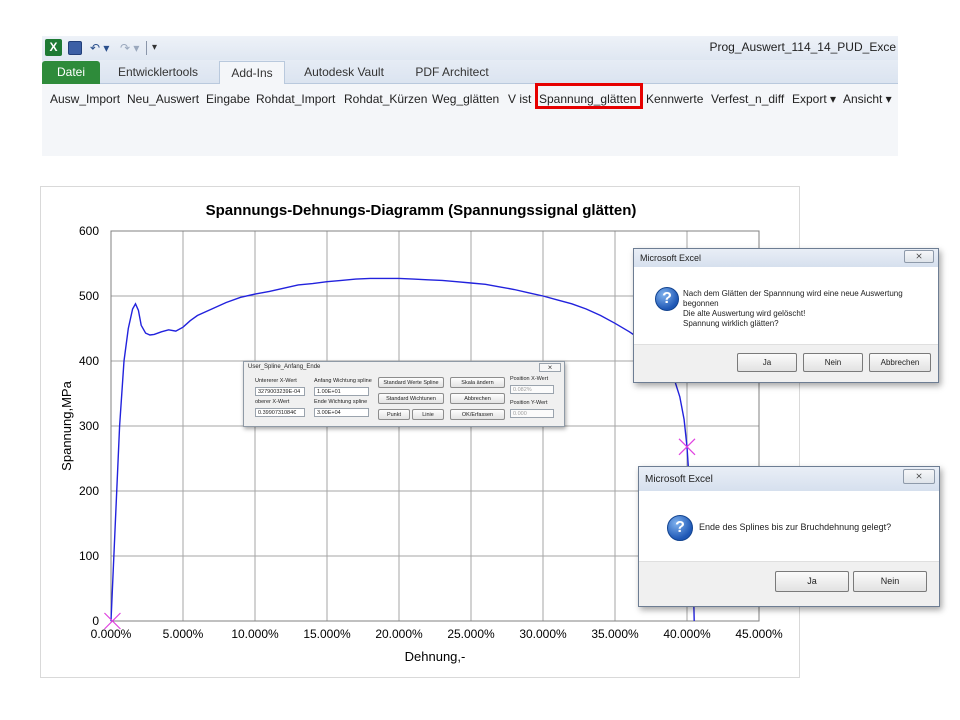 This screenshot has width=960, height=720. Describe the element at coordinates (529, 379) in the screenshot. I see `position-x-label: Position X-Wert` at that location.